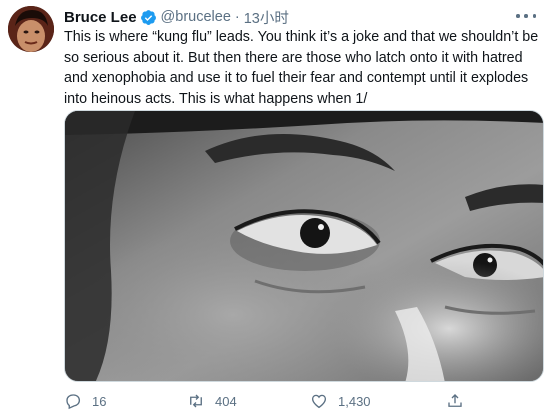  What do you see at coordinates (100, 17) in the screenshot?
I see `author-name: Bruce Lee` at bounding box center [100, 17].